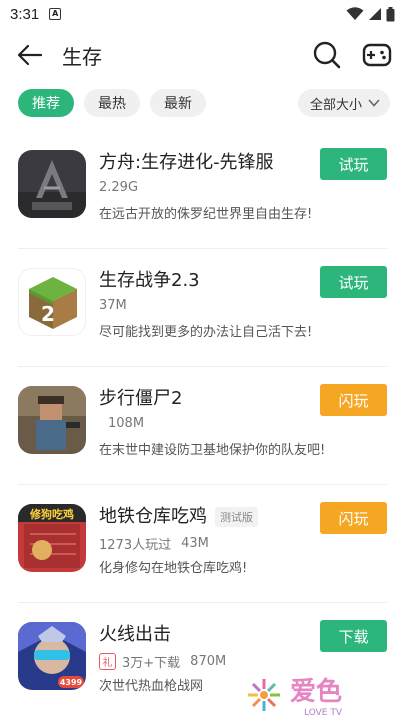 Image resolution: width=405 pixels, height=722 pixels. Describe the element at coordinates (52, 538) in the screenshot. I see `game-icon-metro-warehouse: 修狗吃鸡` at that location.